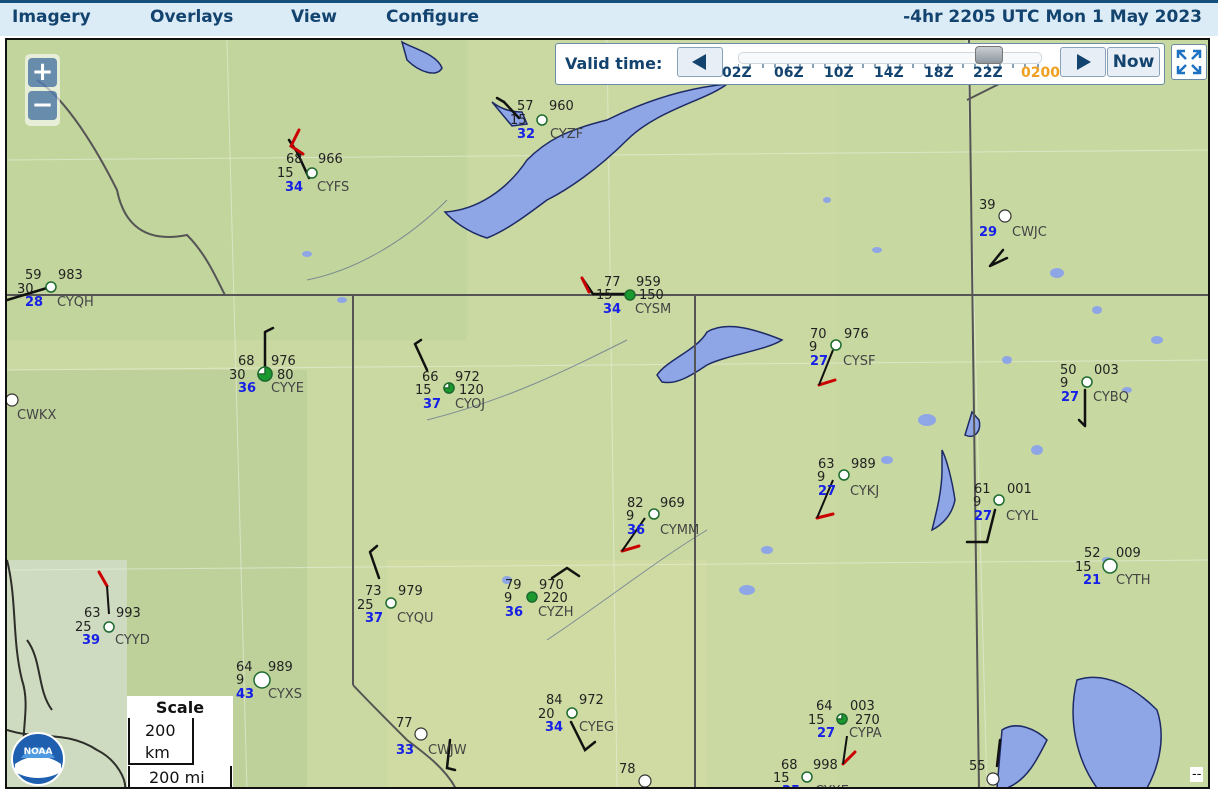  I want to click on menu-overlays: Overlays, so click(191, 17).